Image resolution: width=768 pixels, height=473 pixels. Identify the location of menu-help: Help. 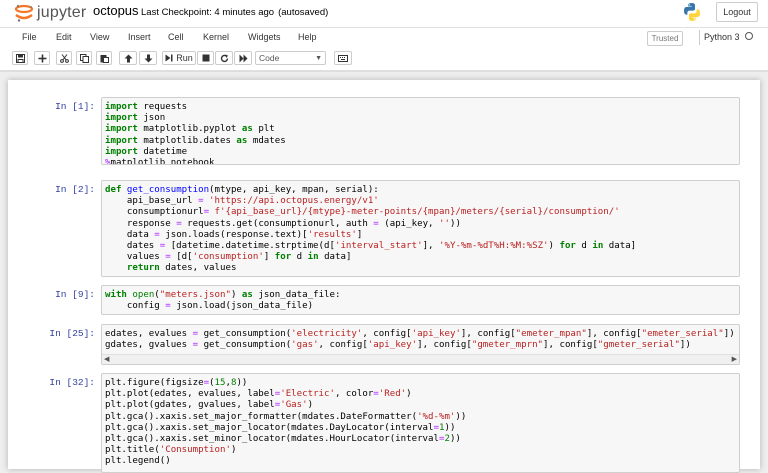
(307, 37).